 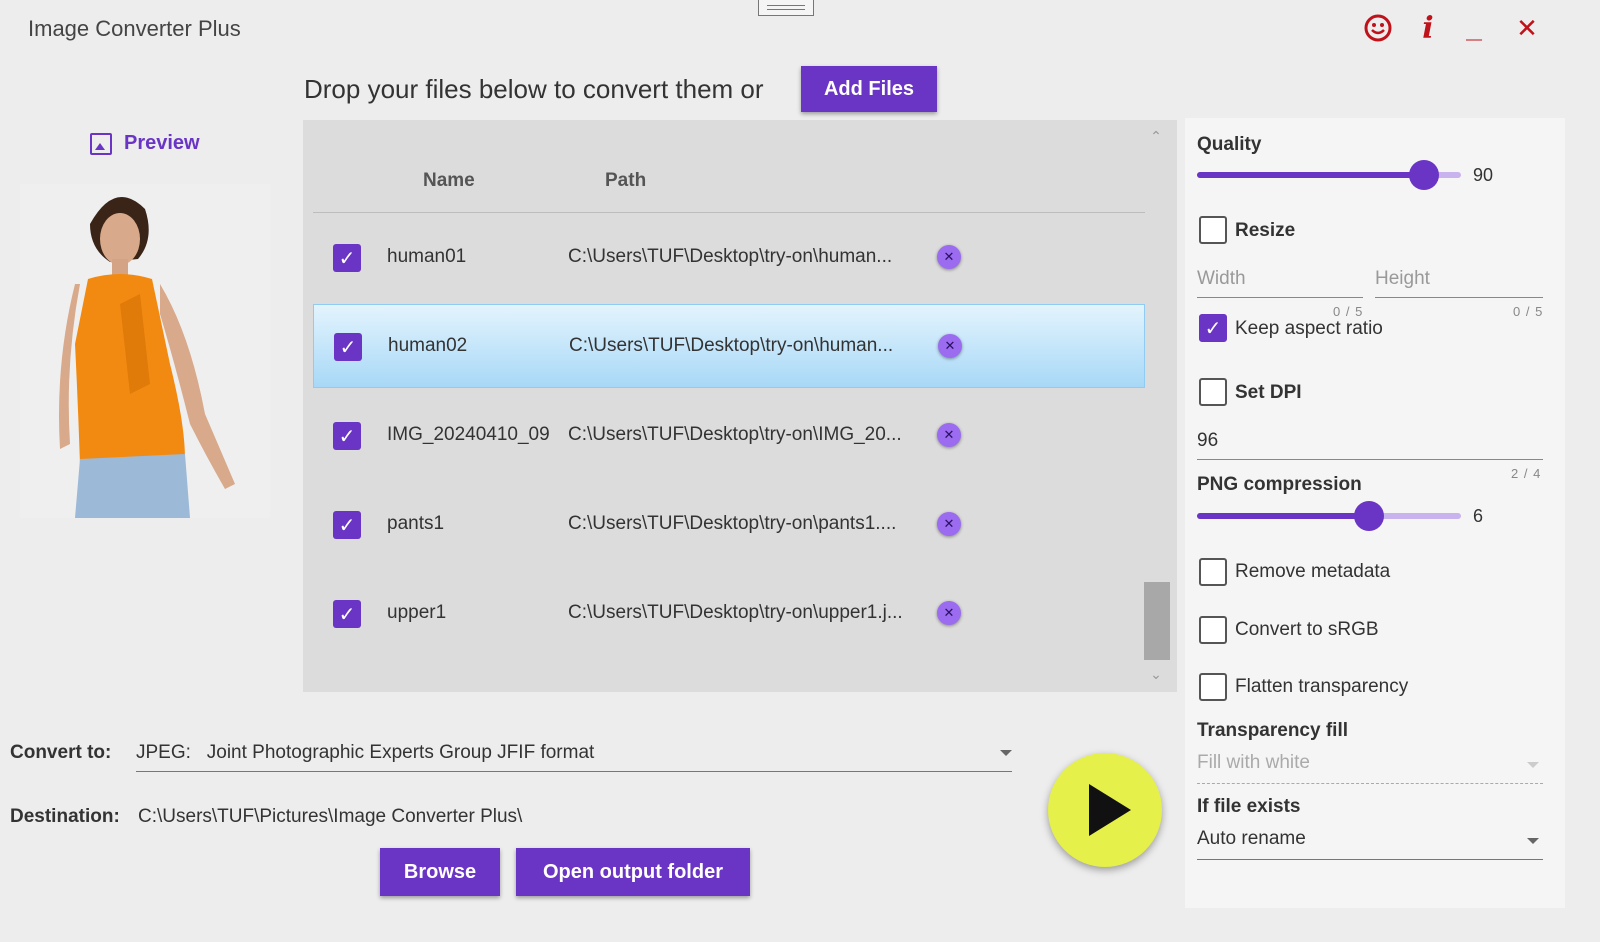 I want to click on png-compression-slider, so click(x=1329, y=516).